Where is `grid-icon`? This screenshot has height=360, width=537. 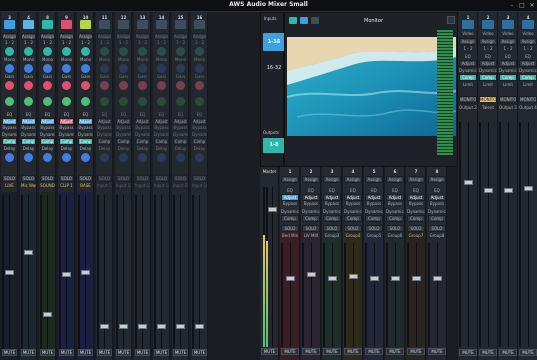
grid-icon is located at coordinates (315, 20).